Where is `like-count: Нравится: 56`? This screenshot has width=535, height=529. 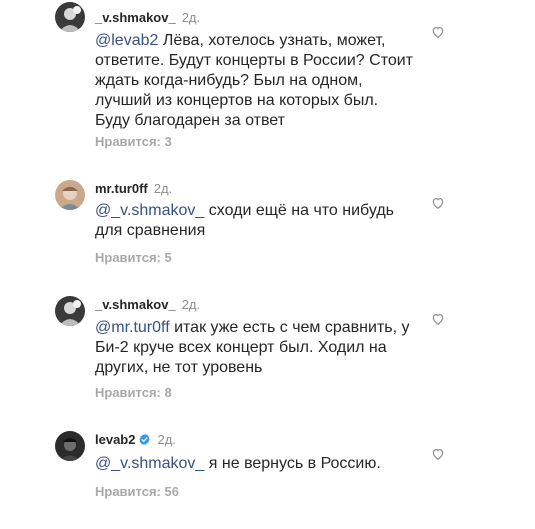 like-count: Нравится: 56 is located at coordinates (137, 491).